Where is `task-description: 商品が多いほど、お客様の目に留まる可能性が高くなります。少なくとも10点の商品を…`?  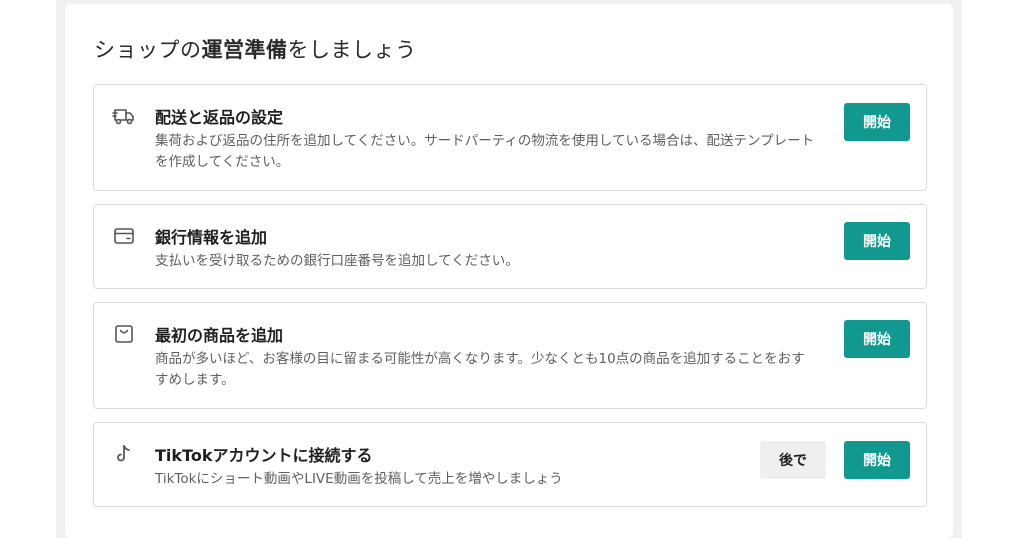
task-description: 商品が多いほど、お客様の目に留まる可能性が高くなります。少なくとも10点の商品を… is located at coordinates (480, 369).